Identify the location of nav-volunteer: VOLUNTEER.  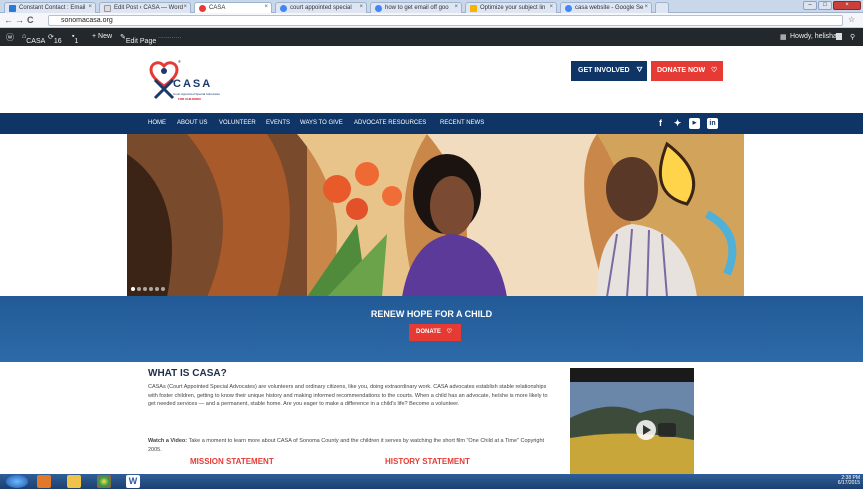
(237, 123).